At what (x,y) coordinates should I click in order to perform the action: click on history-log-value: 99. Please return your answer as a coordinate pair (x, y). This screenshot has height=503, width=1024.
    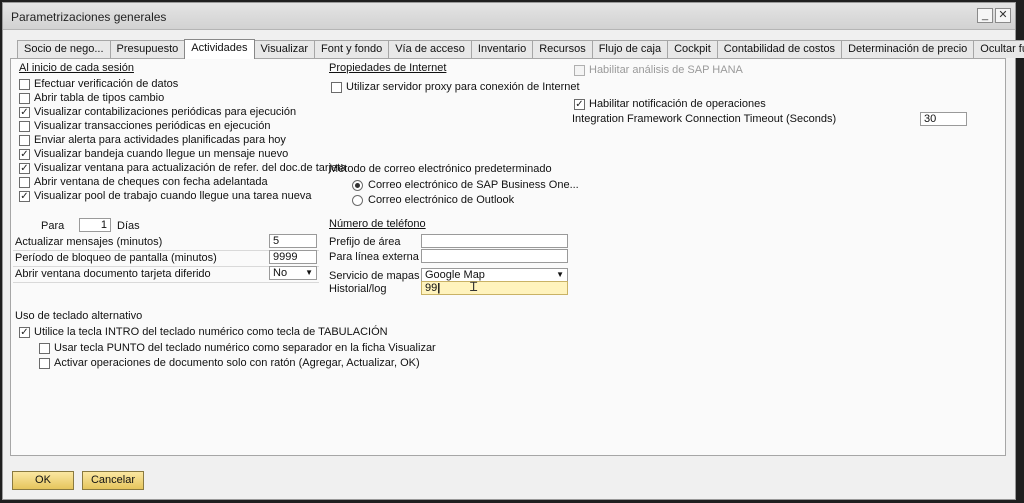
    Looking at the image, I should click on (431, 288).